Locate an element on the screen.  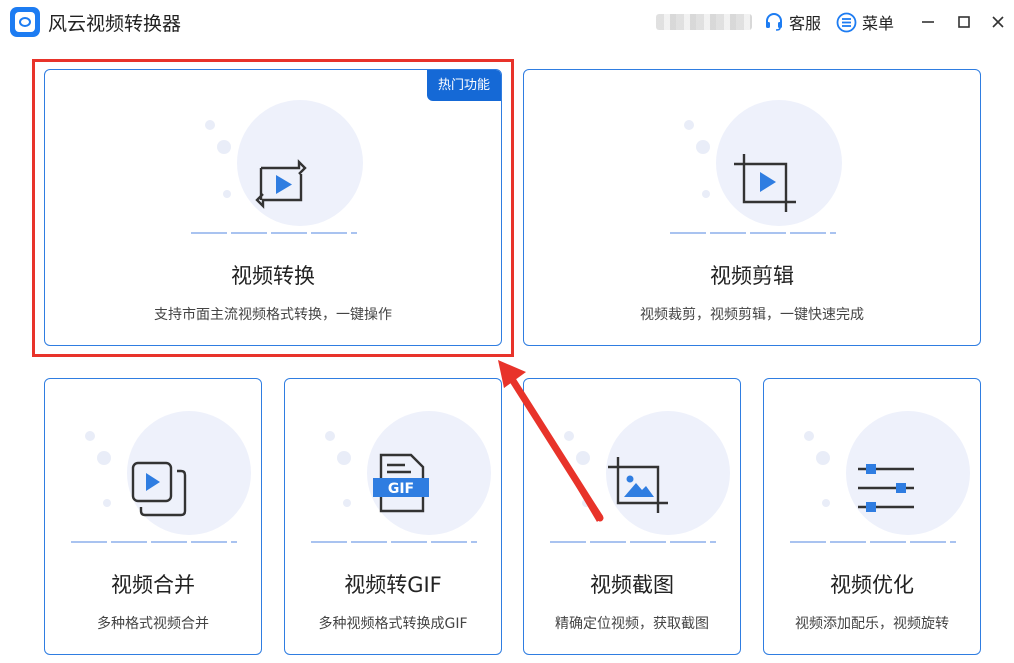
crop-image-icon is located at coordinates (638, 485).